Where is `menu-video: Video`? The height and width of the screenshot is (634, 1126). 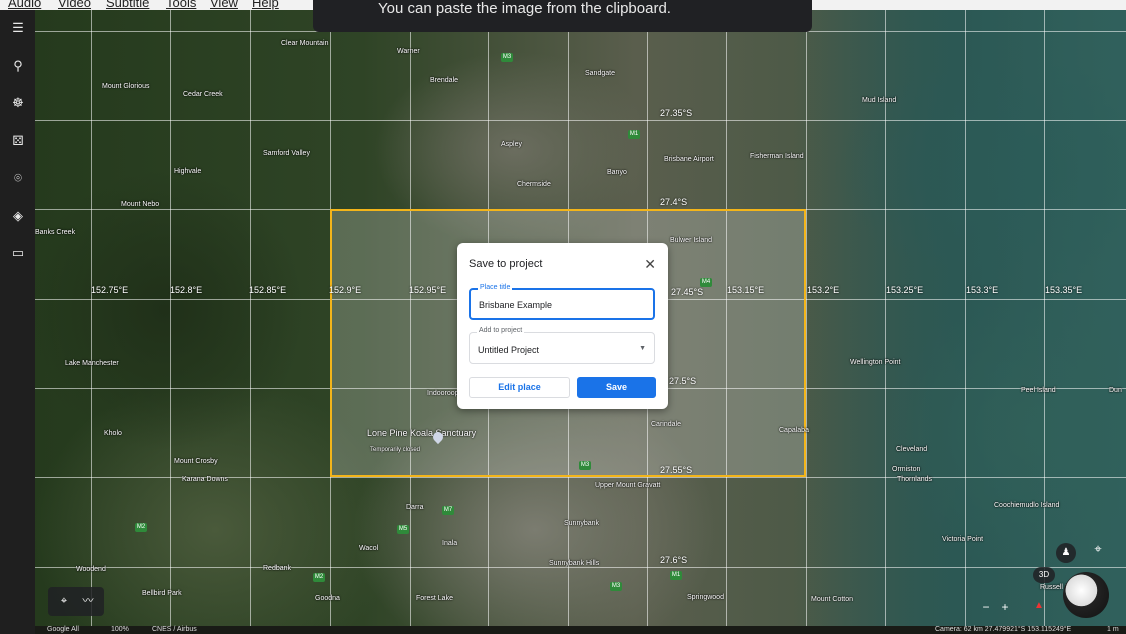 menu-video: Video is located at coordinates (74, 5).